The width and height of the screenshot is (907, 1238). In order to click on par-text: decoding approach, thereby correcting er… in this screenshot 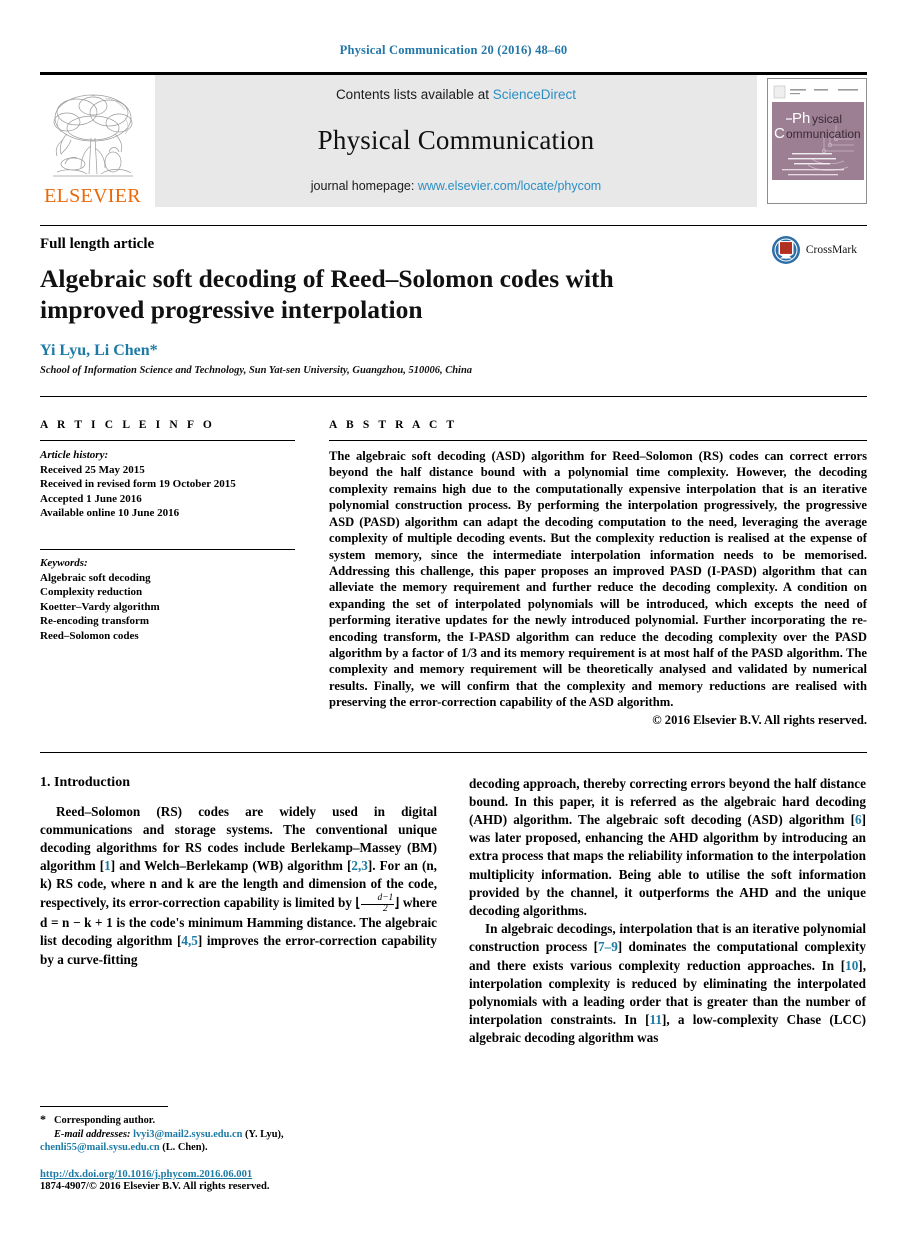, I will do `click(667, 801)`.